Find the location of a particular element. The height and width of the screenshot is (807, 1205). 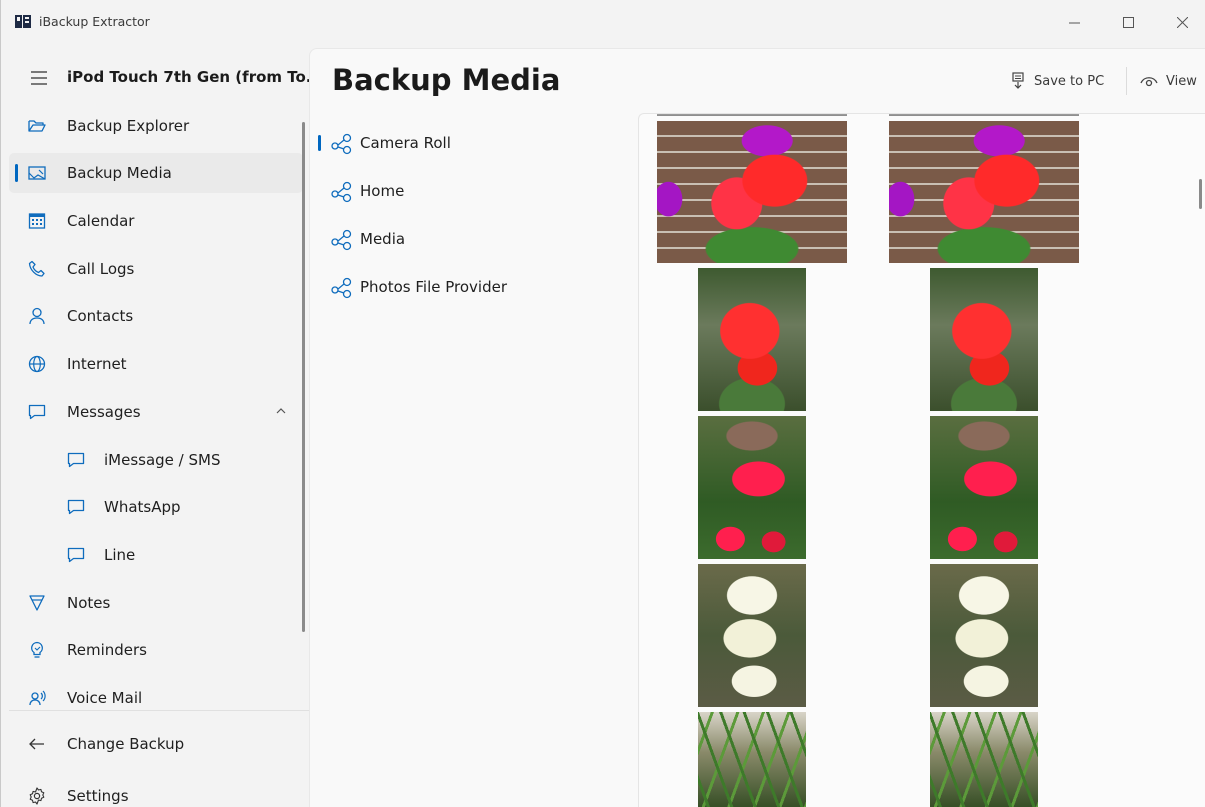

globe-icon is located at coordinates (37, 364).